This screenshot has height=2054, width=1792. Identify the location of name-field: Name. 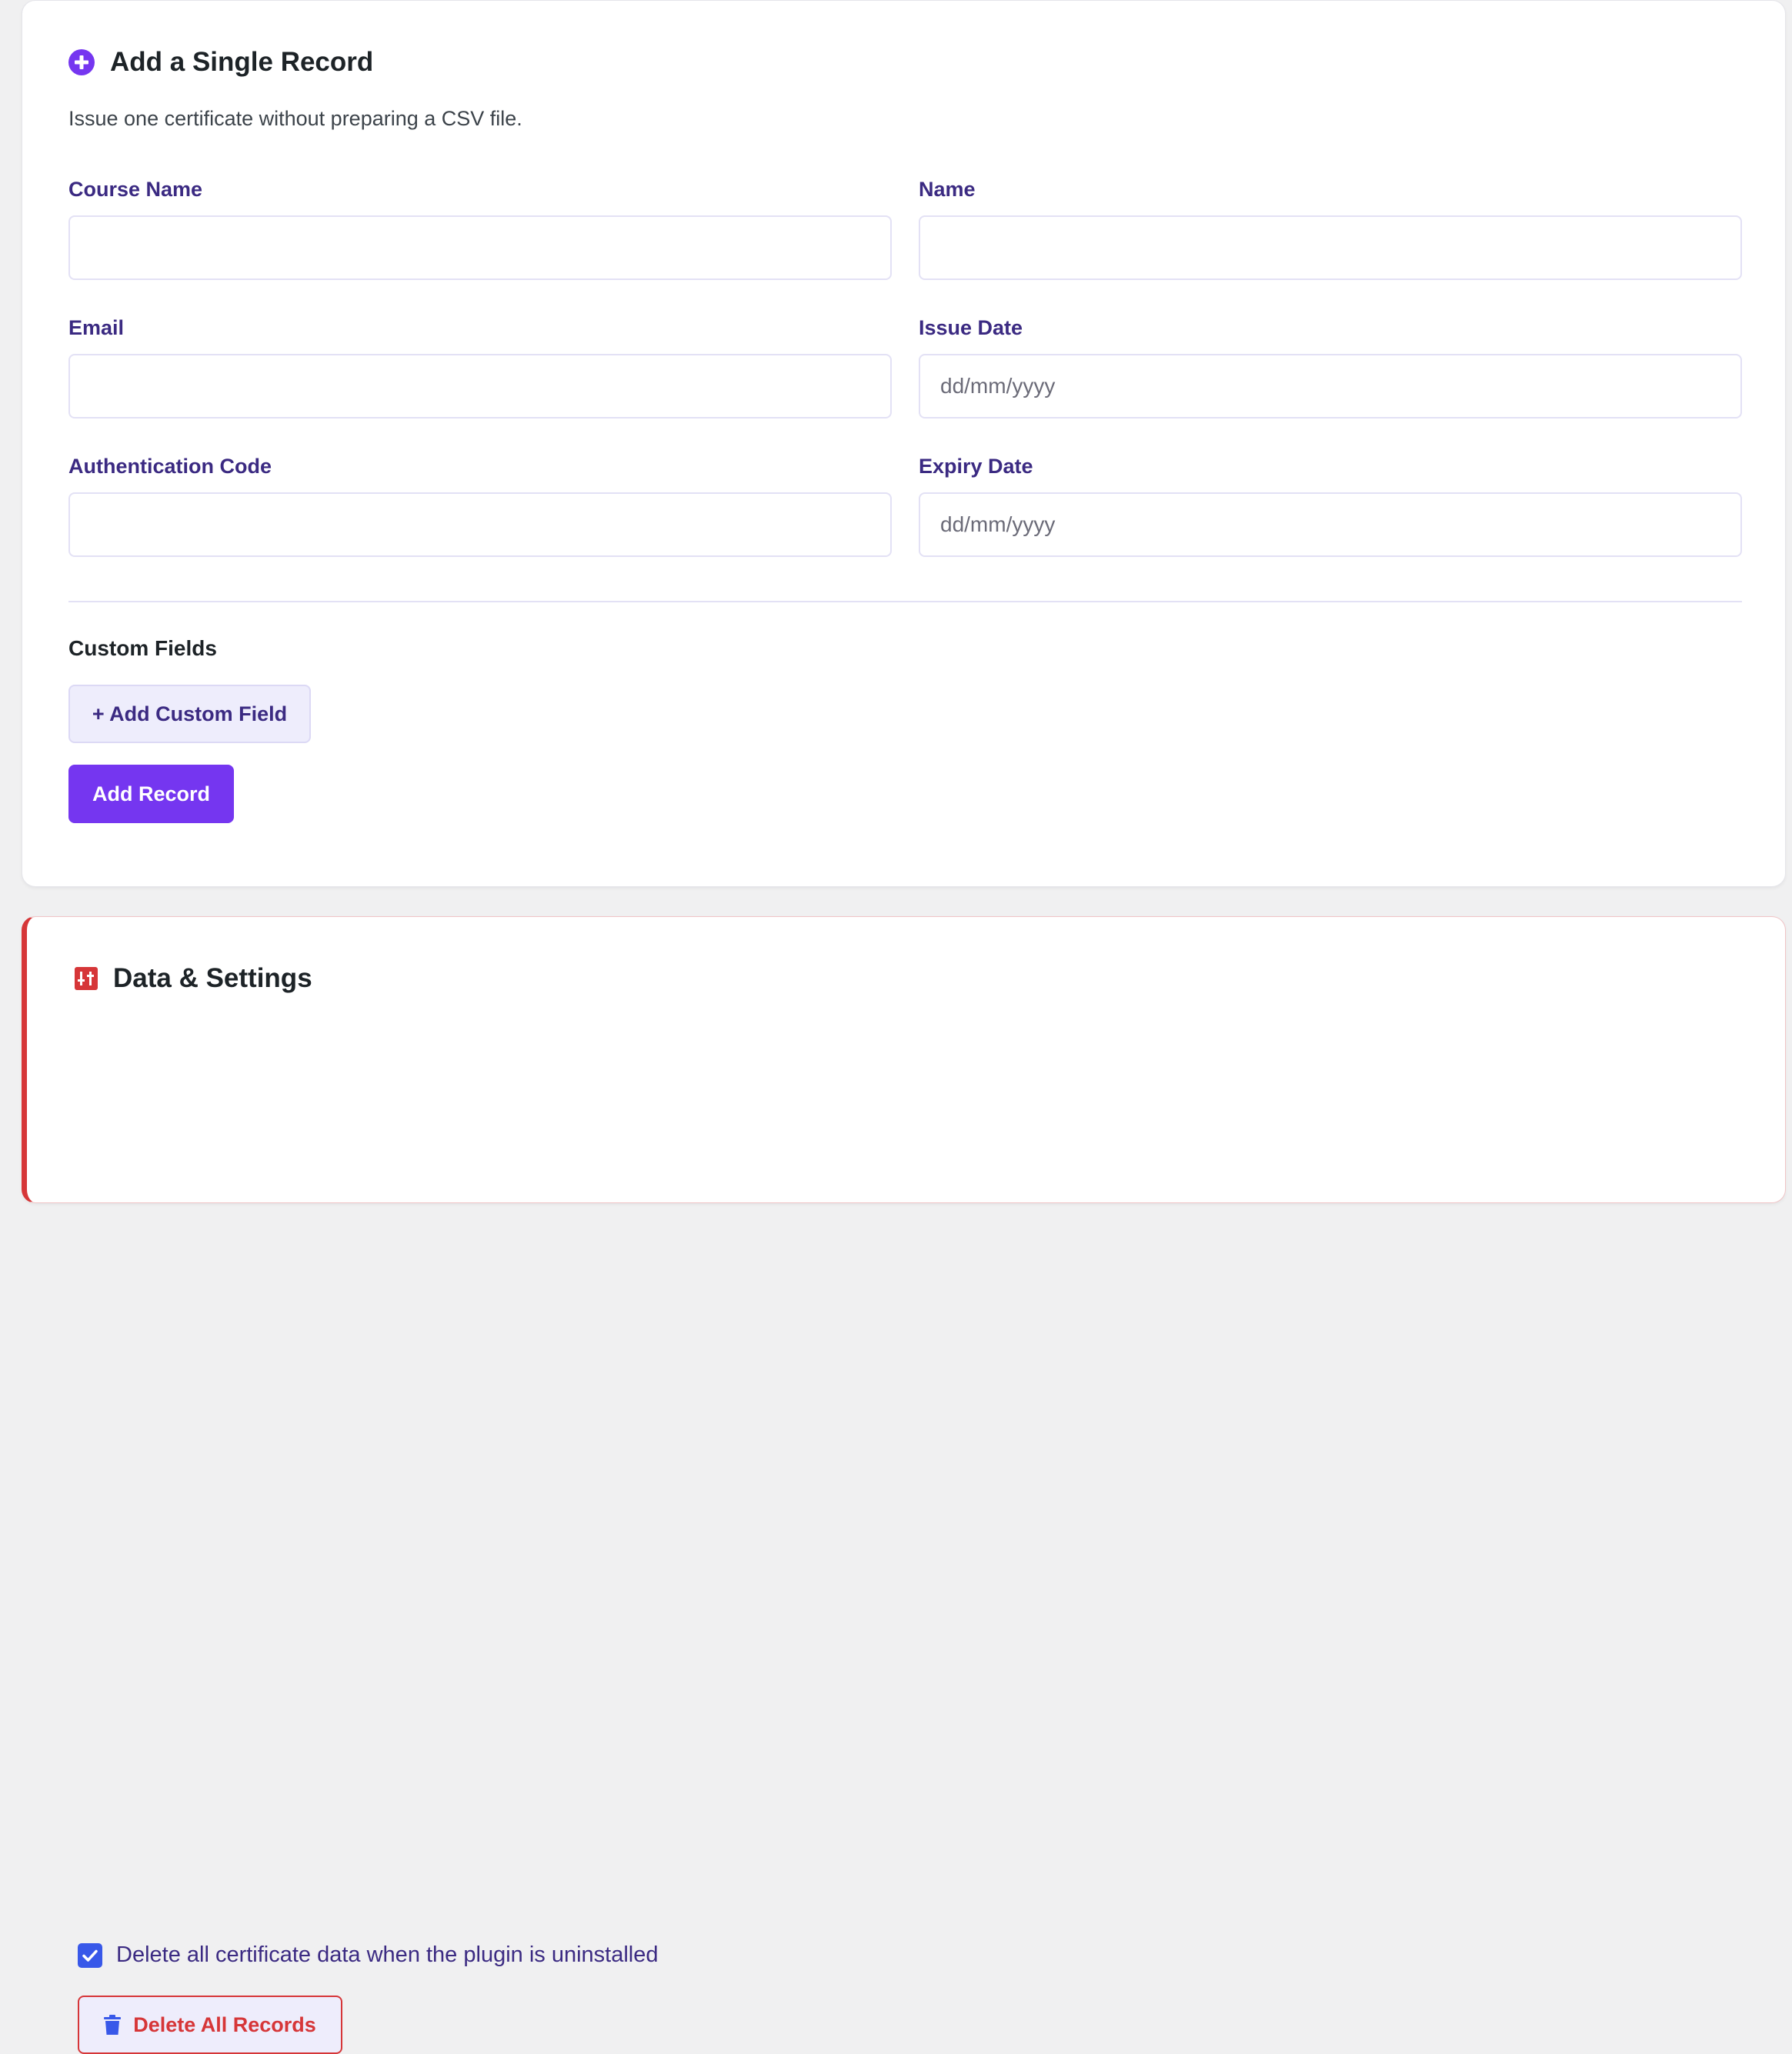
(1330, 229).